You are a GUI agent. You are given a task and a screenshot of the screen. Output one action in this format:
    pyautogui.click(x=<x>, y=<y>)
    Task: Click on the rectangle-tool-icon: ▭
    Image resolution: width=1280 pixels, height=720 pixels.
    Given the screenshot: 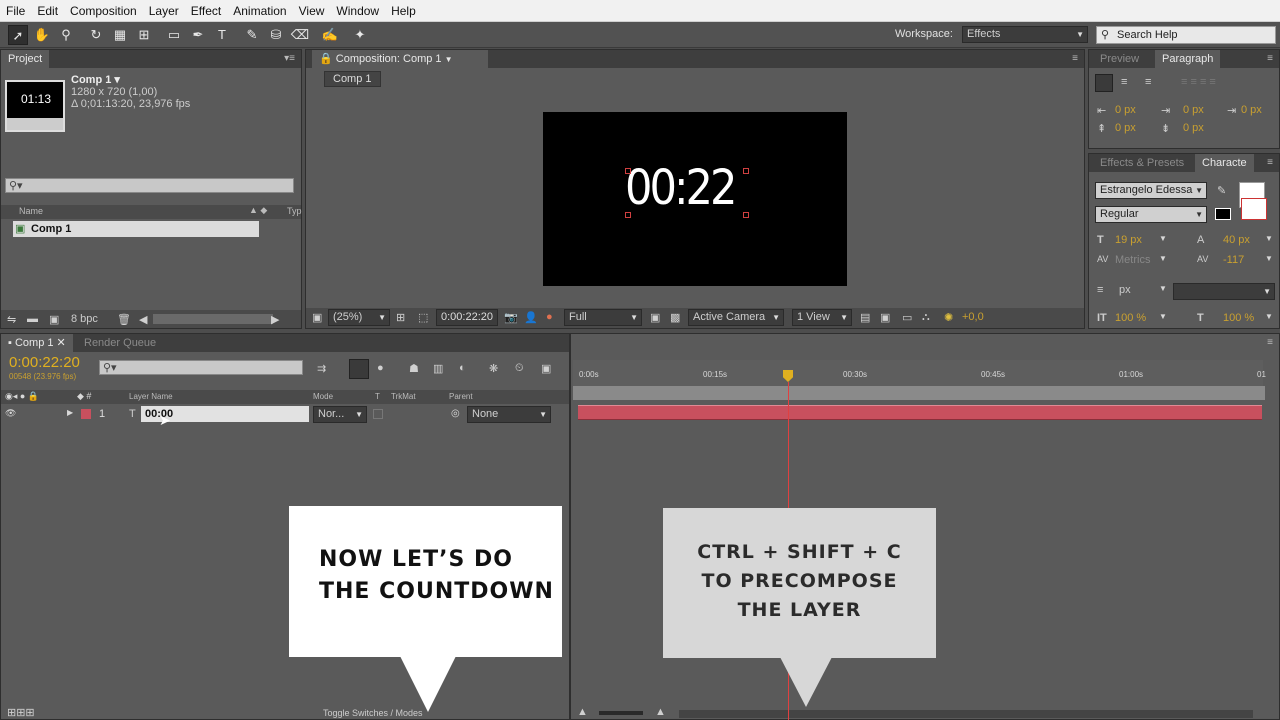 What is the action you would take?
    pyautogui.click(x=174, y=35)
    